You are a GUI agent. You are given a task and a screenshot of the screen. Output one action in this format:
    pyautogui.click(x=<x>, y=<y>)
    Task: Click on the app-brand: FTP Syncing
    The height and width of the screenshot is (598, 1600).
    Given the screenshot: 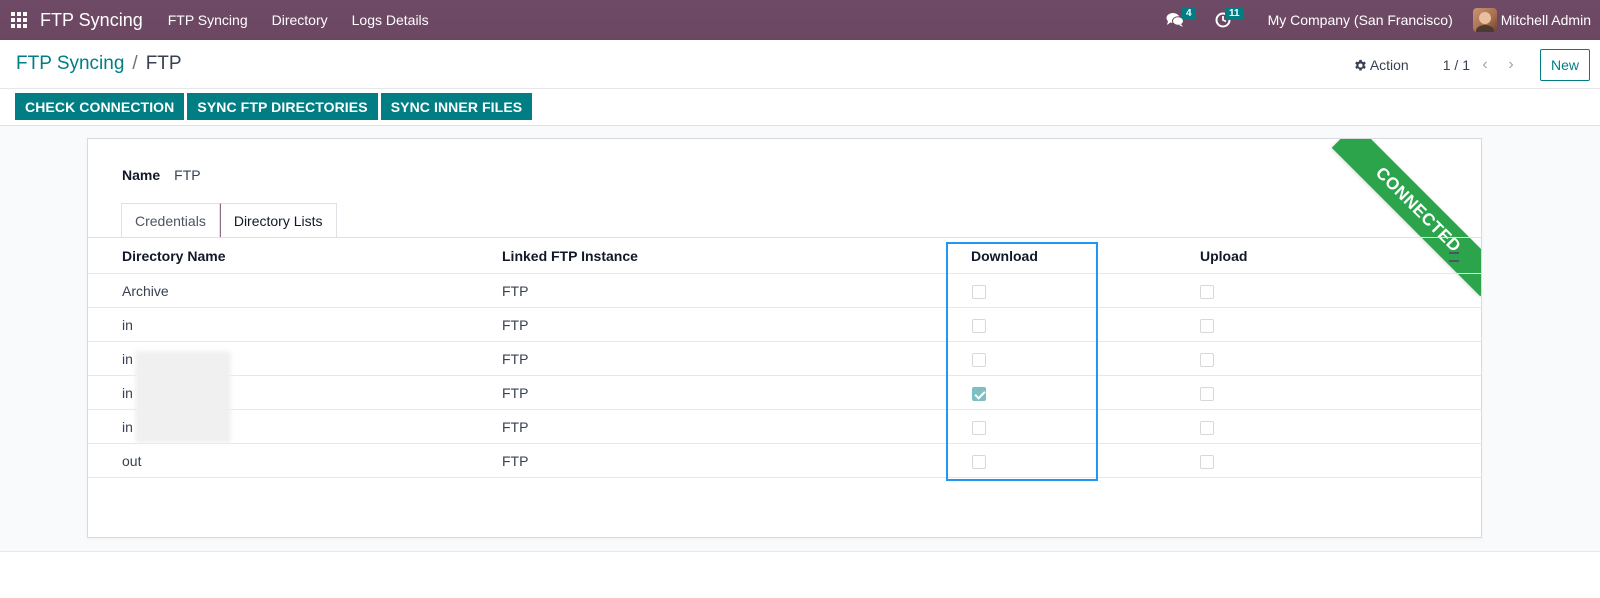 What is the action you would take?
    pyautogui.click(x=91, y=20)
    